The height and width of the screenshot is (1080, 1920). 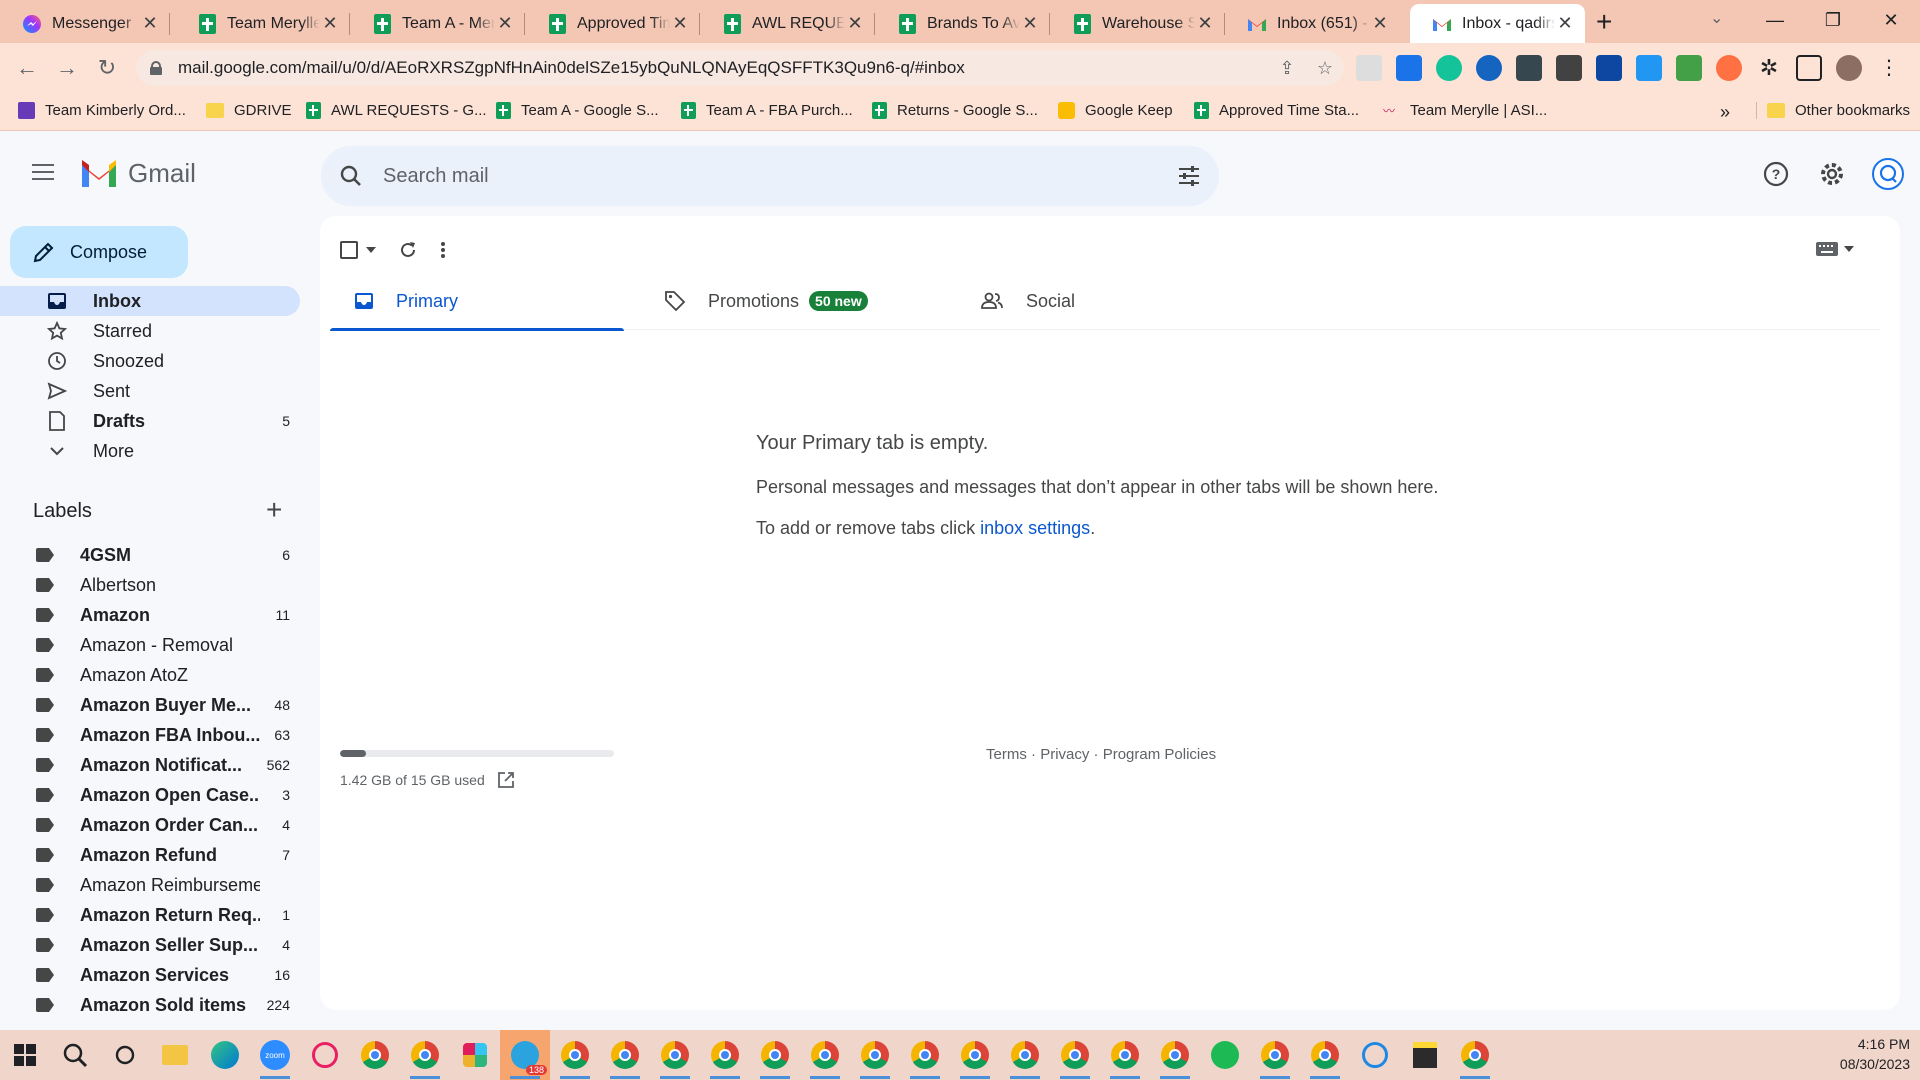 I want to click on browser-tab: Team A - Mer ✕, so click(x=437, y=23).